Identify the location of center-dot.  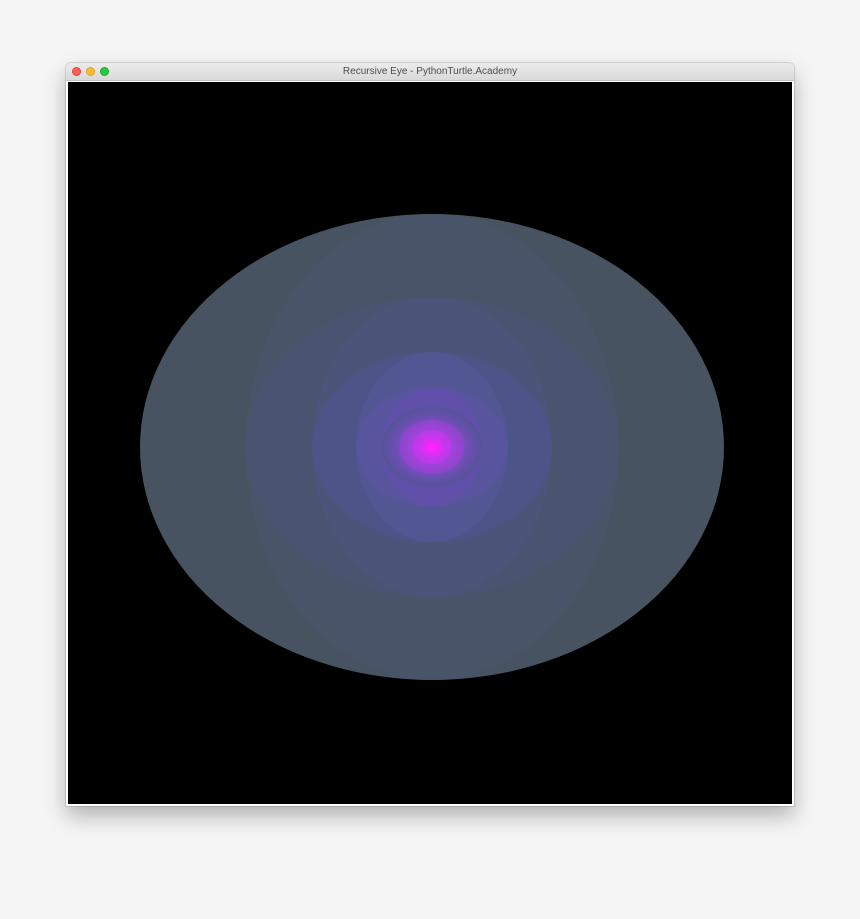
(432, 447).